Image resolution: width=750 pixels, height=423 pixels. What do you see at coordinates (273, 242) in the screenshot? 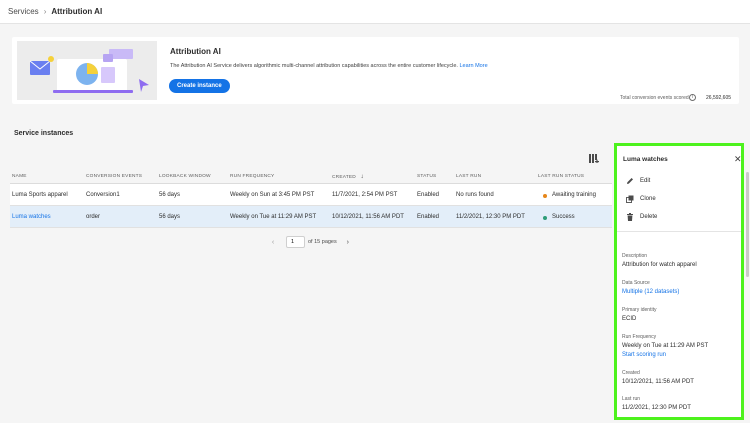
I see `chevron-left-icon: ‹` at bounding box center [273, 242].